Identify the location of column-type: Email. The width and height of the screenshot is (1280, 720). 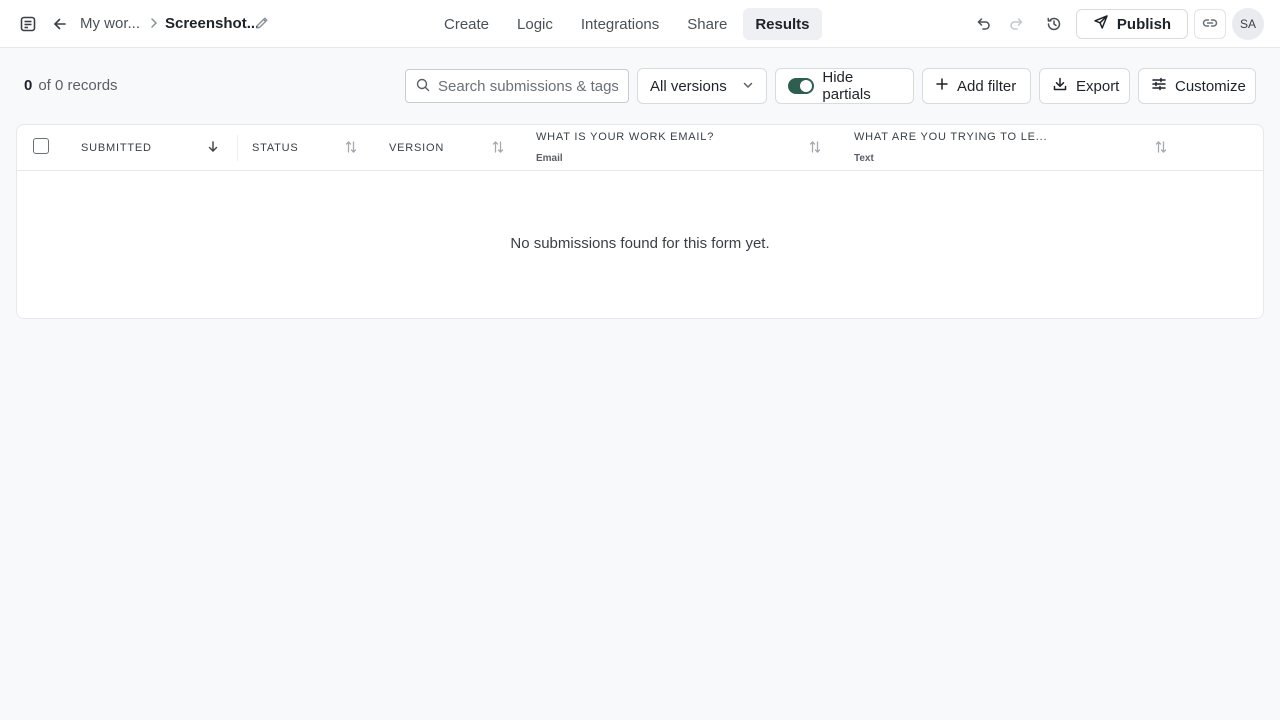
(549, 158).